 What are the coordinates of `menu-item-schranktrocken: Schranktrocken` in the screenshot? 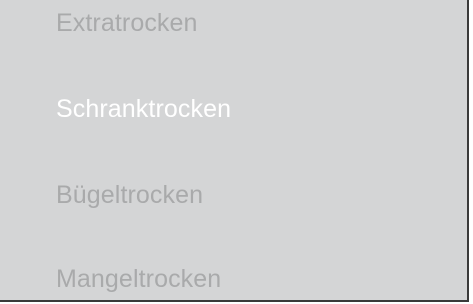 It's located at (143, 109).